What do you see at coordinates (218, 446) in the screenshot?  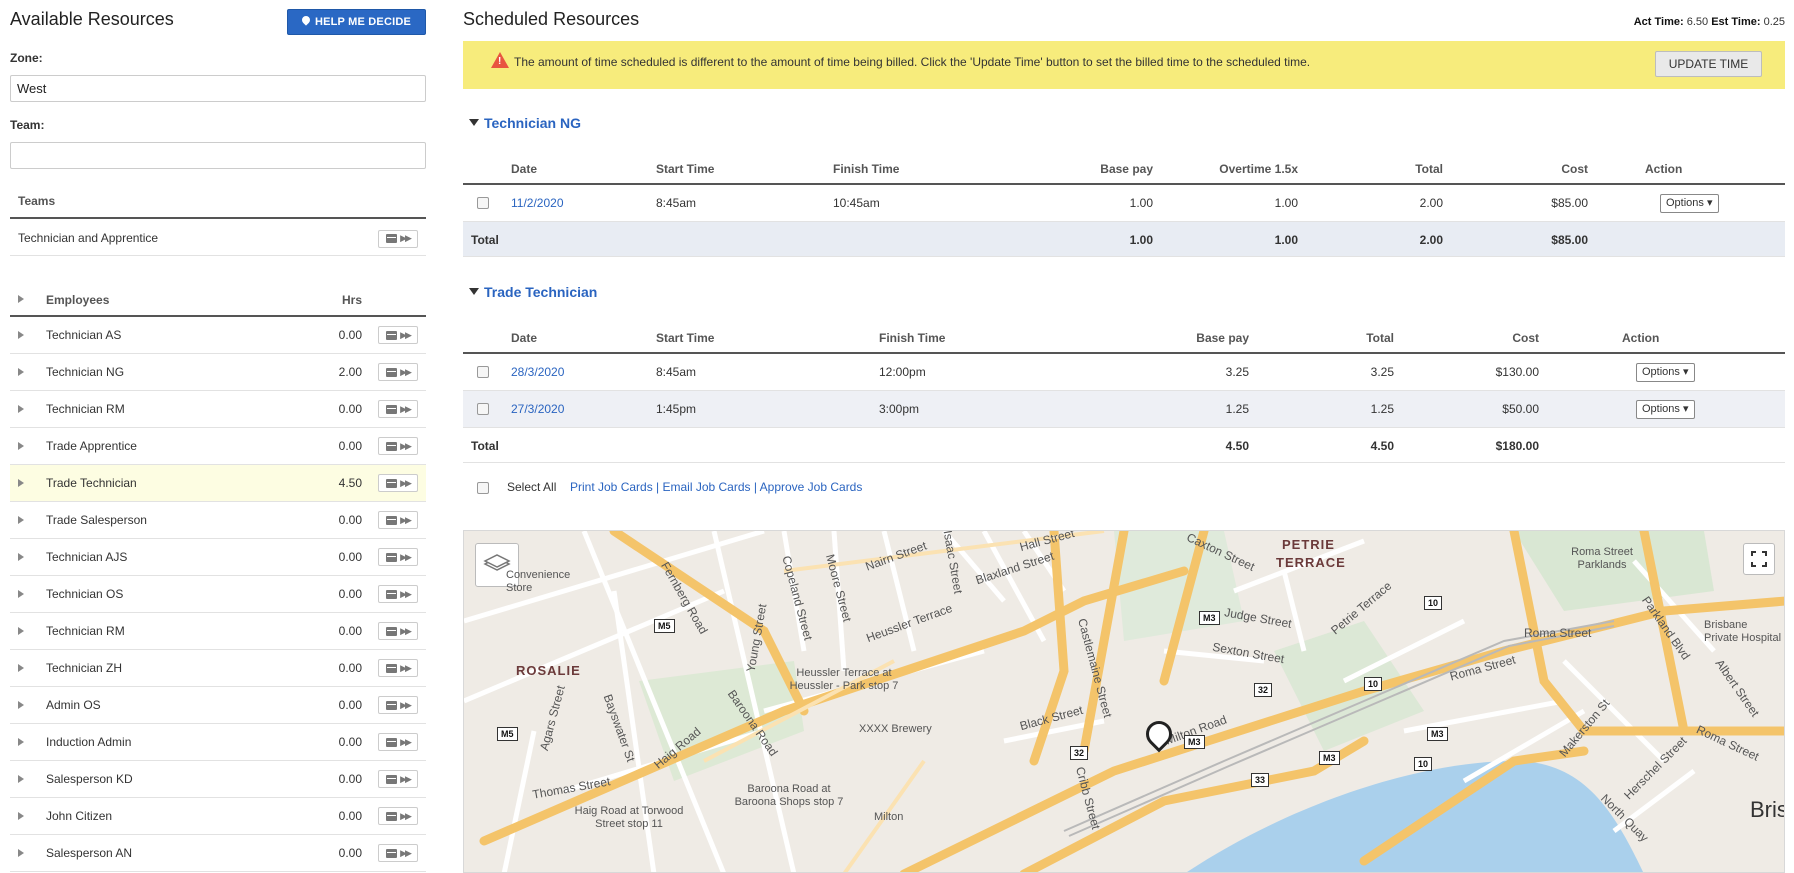 I see `employee-row: Trade Apprentice 0.00 ▶▶` at bounding box center [218, 446].